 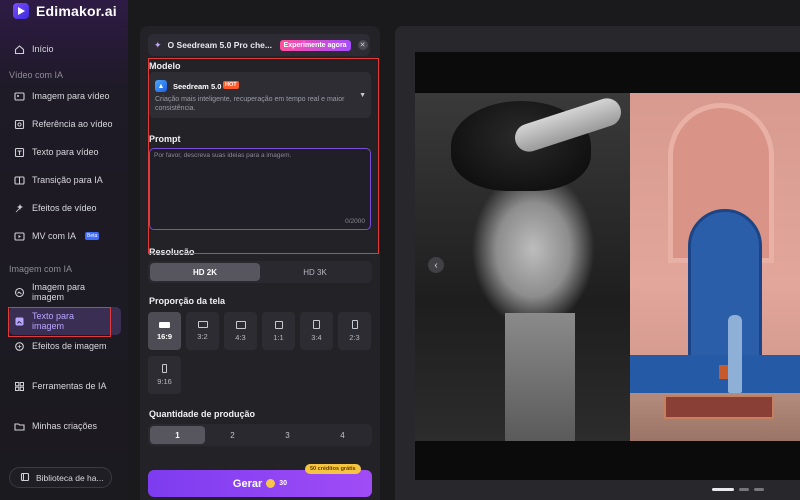 What do you see at coordinates (342, 435) in the screenshot?
I see `quantity-option-4: 4` at bounding box center [342, 435].